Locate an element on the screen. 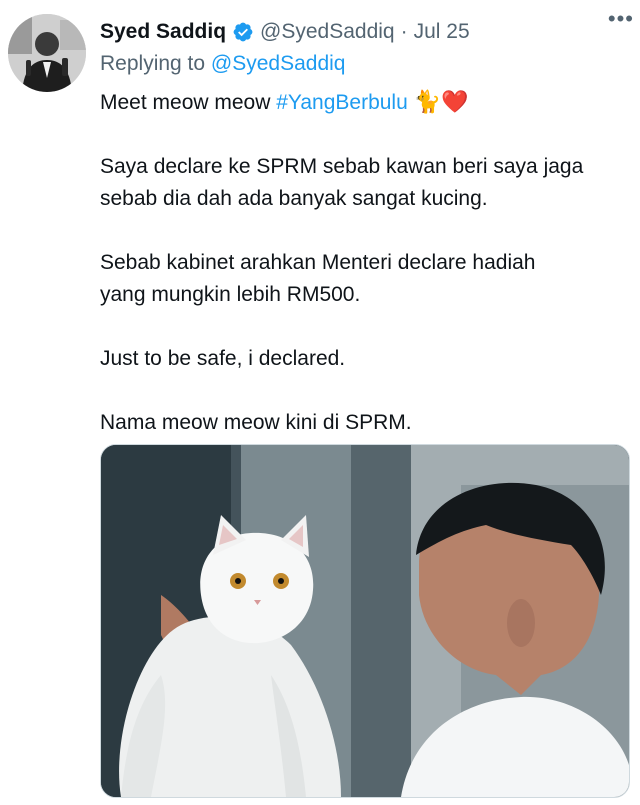 The image size is (640, 805). verified-badge-icon is located at coordinates (243, 32).